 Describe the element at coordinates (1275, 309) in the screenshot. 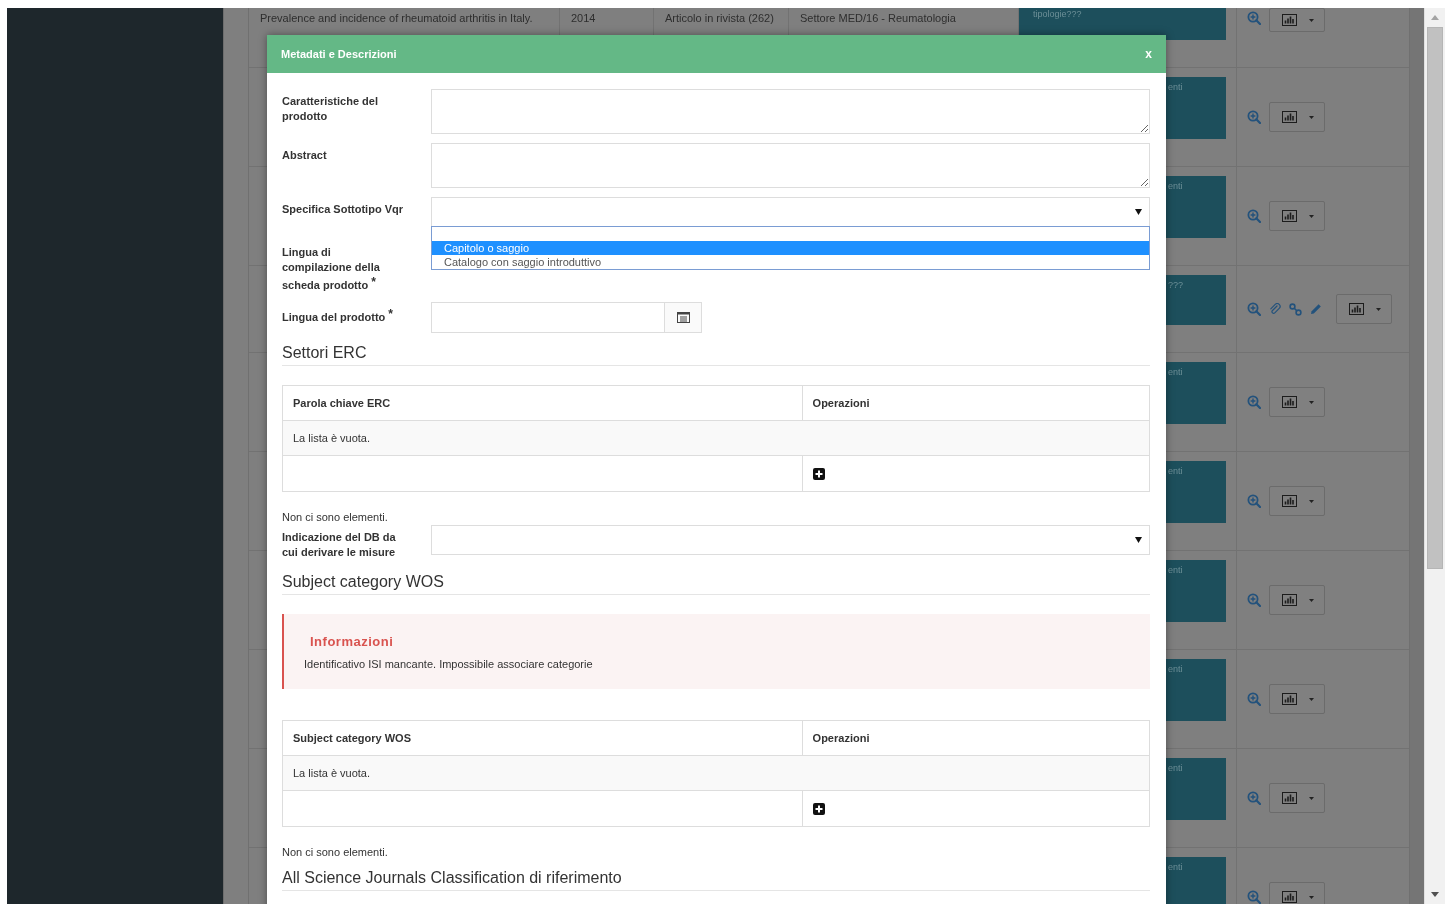

I see `paperclip-icon` at that location.